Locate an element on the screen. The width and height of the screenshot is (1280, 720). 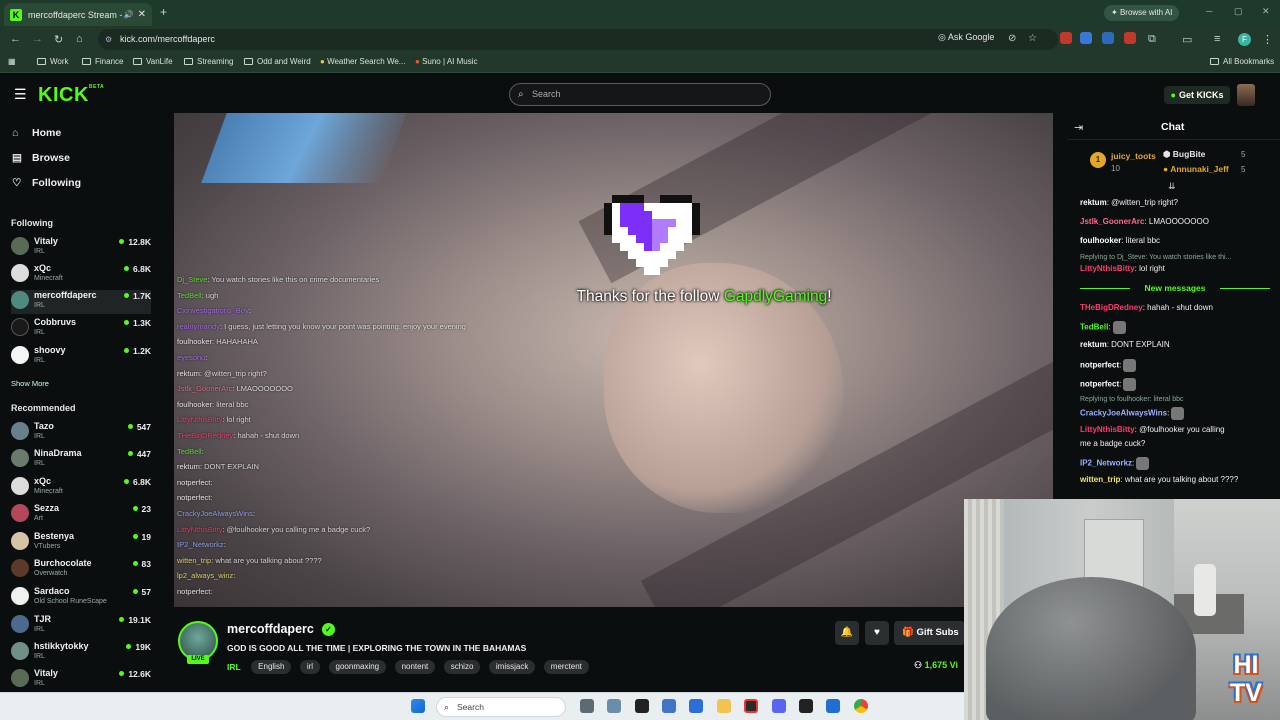
chat-username: foulhooker is located at coordinates (1100, 240).